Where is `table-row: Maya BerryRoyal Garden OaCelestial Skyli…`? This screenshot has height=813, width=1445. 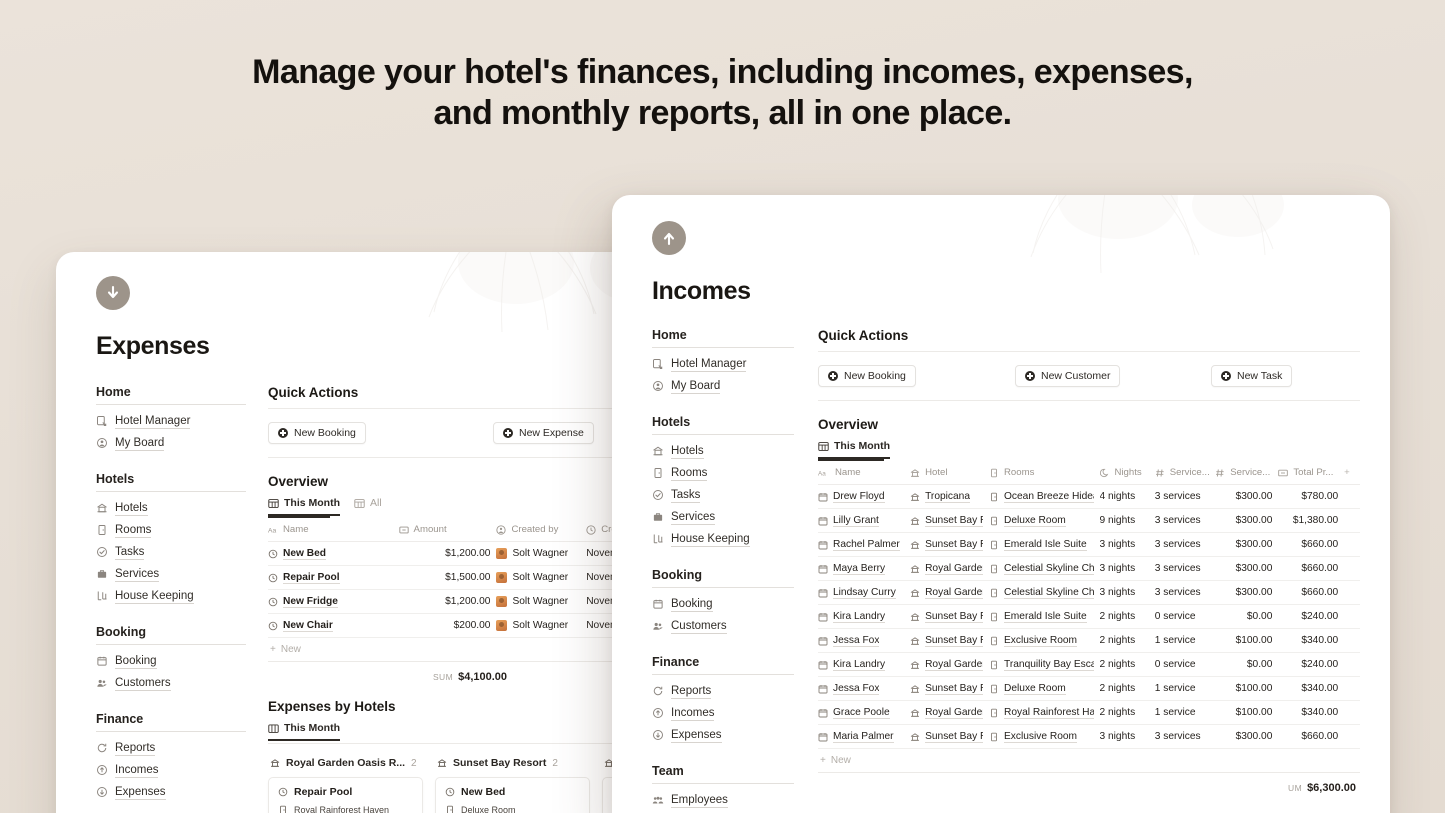 table-row: Maya BerryRoyal Garden OaCelestial Skyli… is located at coordinates (1089, 568).